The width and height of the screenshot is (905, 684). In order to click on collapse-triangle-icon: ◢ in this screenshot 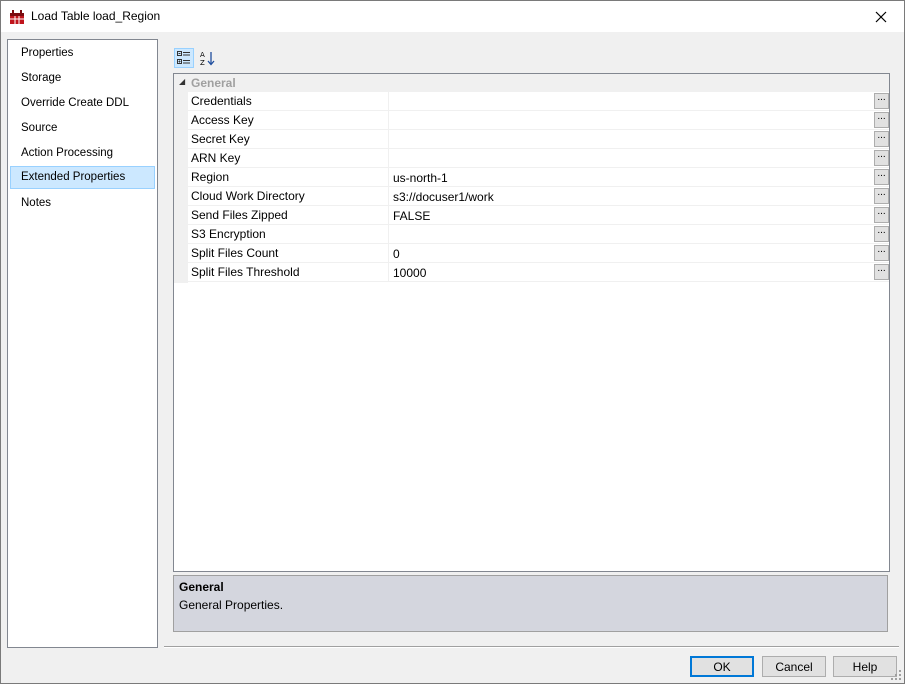, I will do `click(182, 81)`.